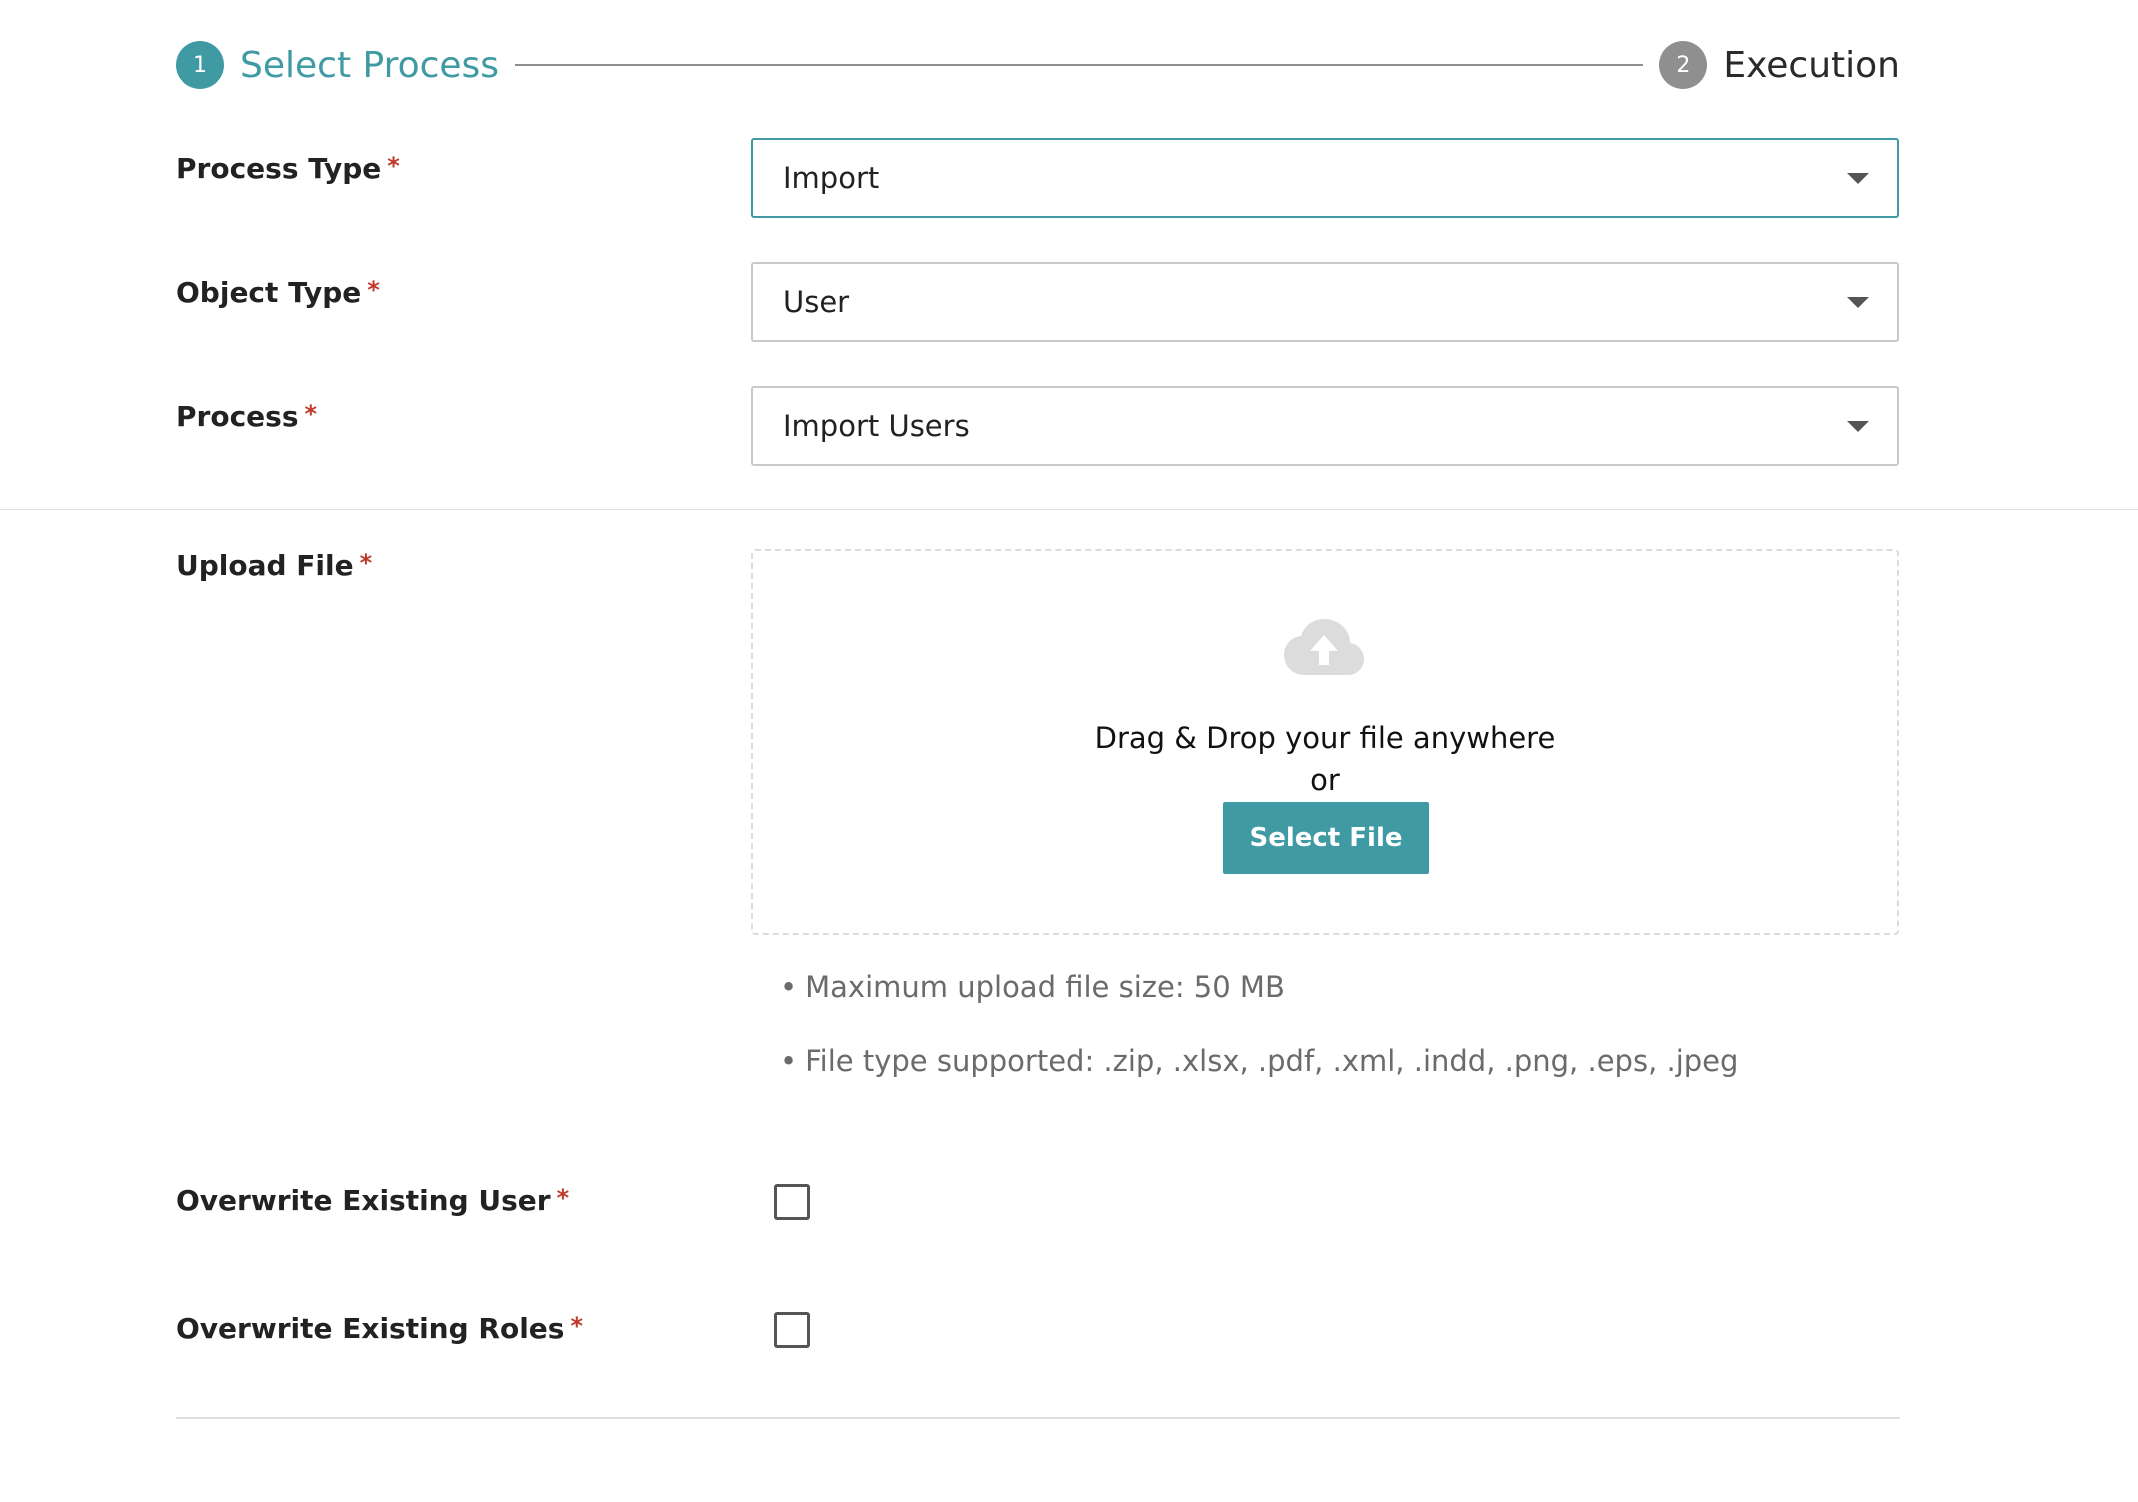 This screenshot has width=2138, height=1502. What do you see at coordinates (1325, 738) in the screenshot?
I see `drop-instruction: Drag & Drop your file anywhere` at bounding box center [1325, 738].